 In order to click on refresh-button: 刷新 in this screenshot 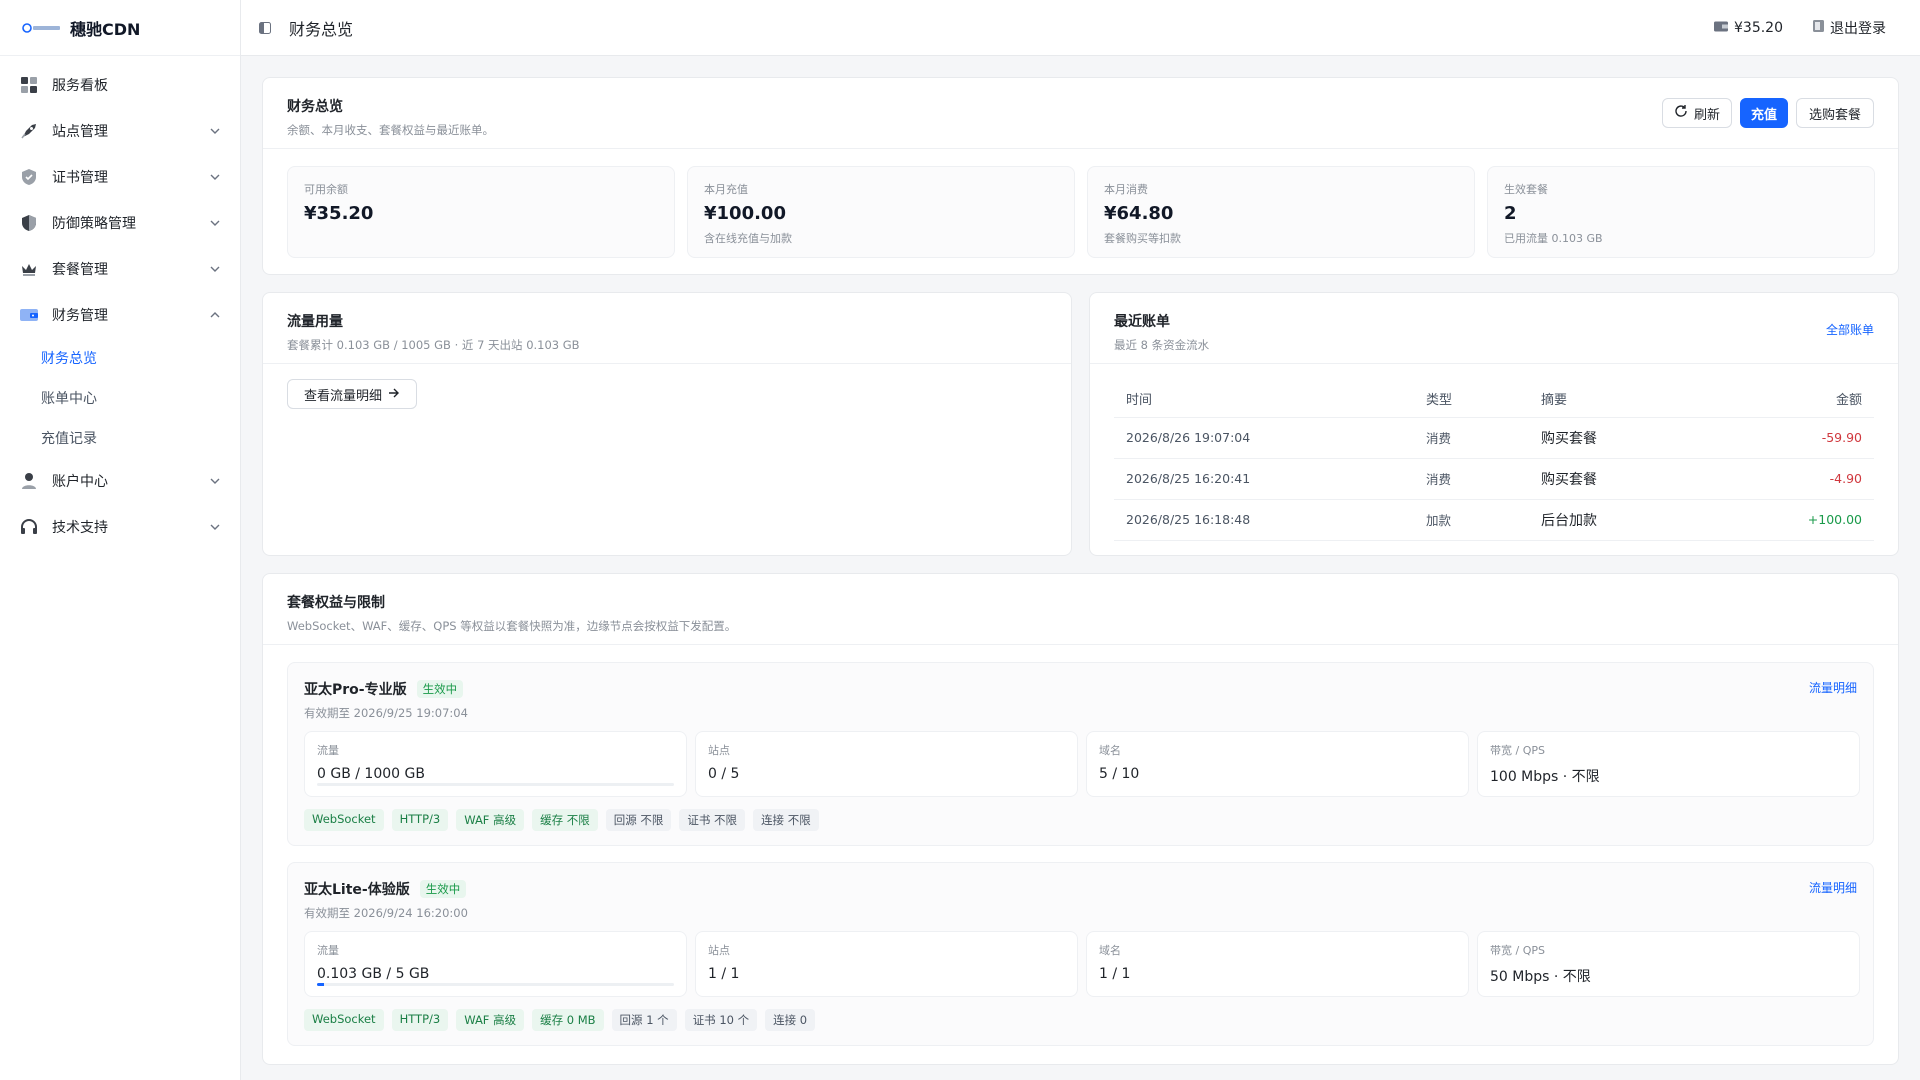, I will do `click(1697, 113)`.